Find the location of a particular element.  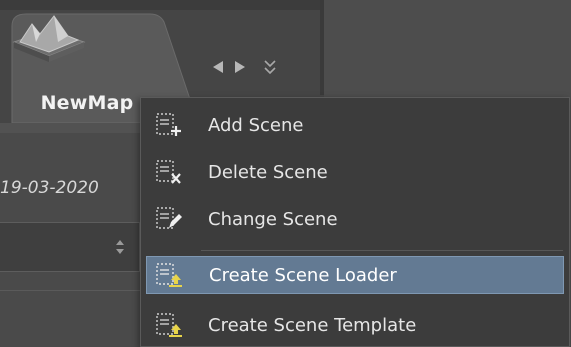

menu-item-label: Create Scene Loader is located at coordinates (303, 275).